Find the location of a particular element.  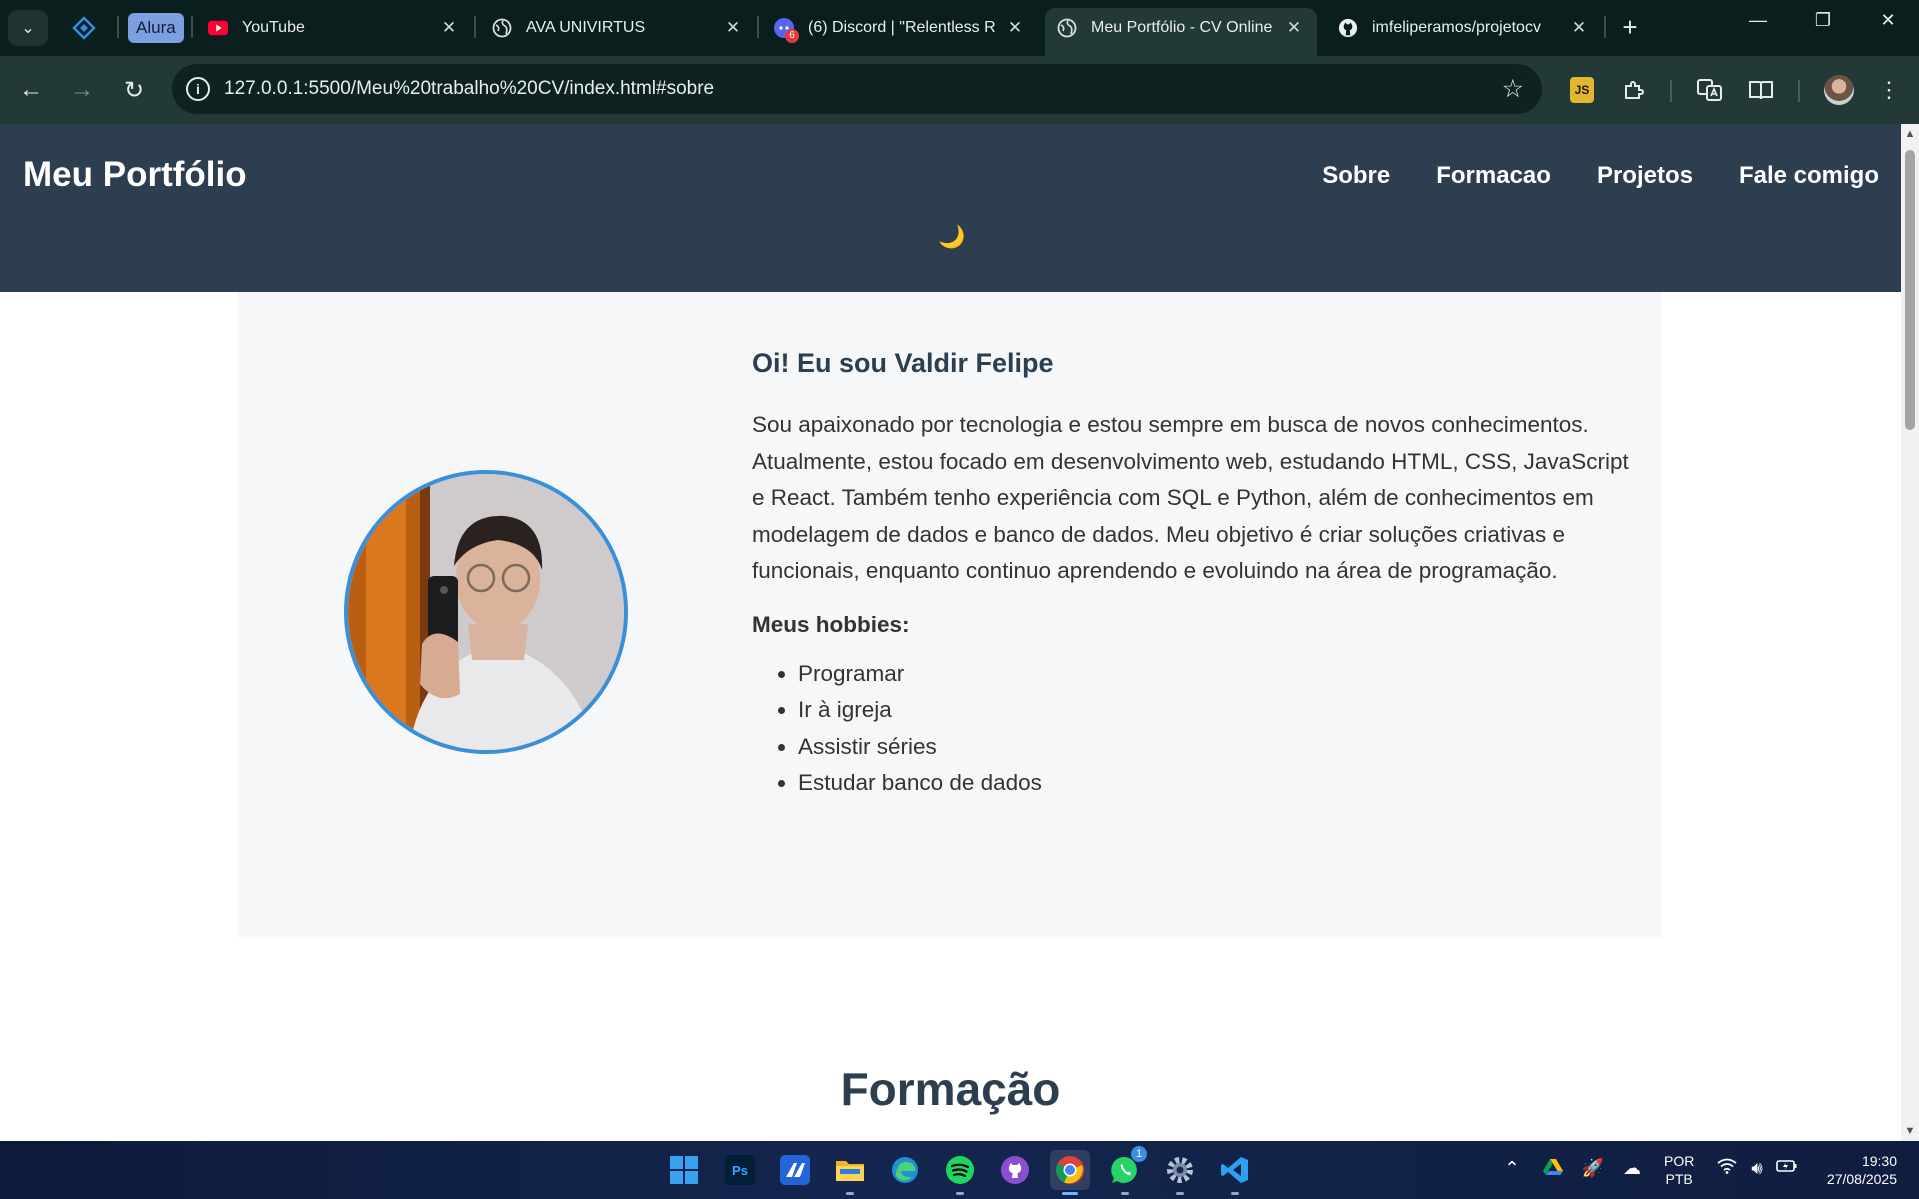

arrow-right-icon: → is located at coordinates (82, 89).